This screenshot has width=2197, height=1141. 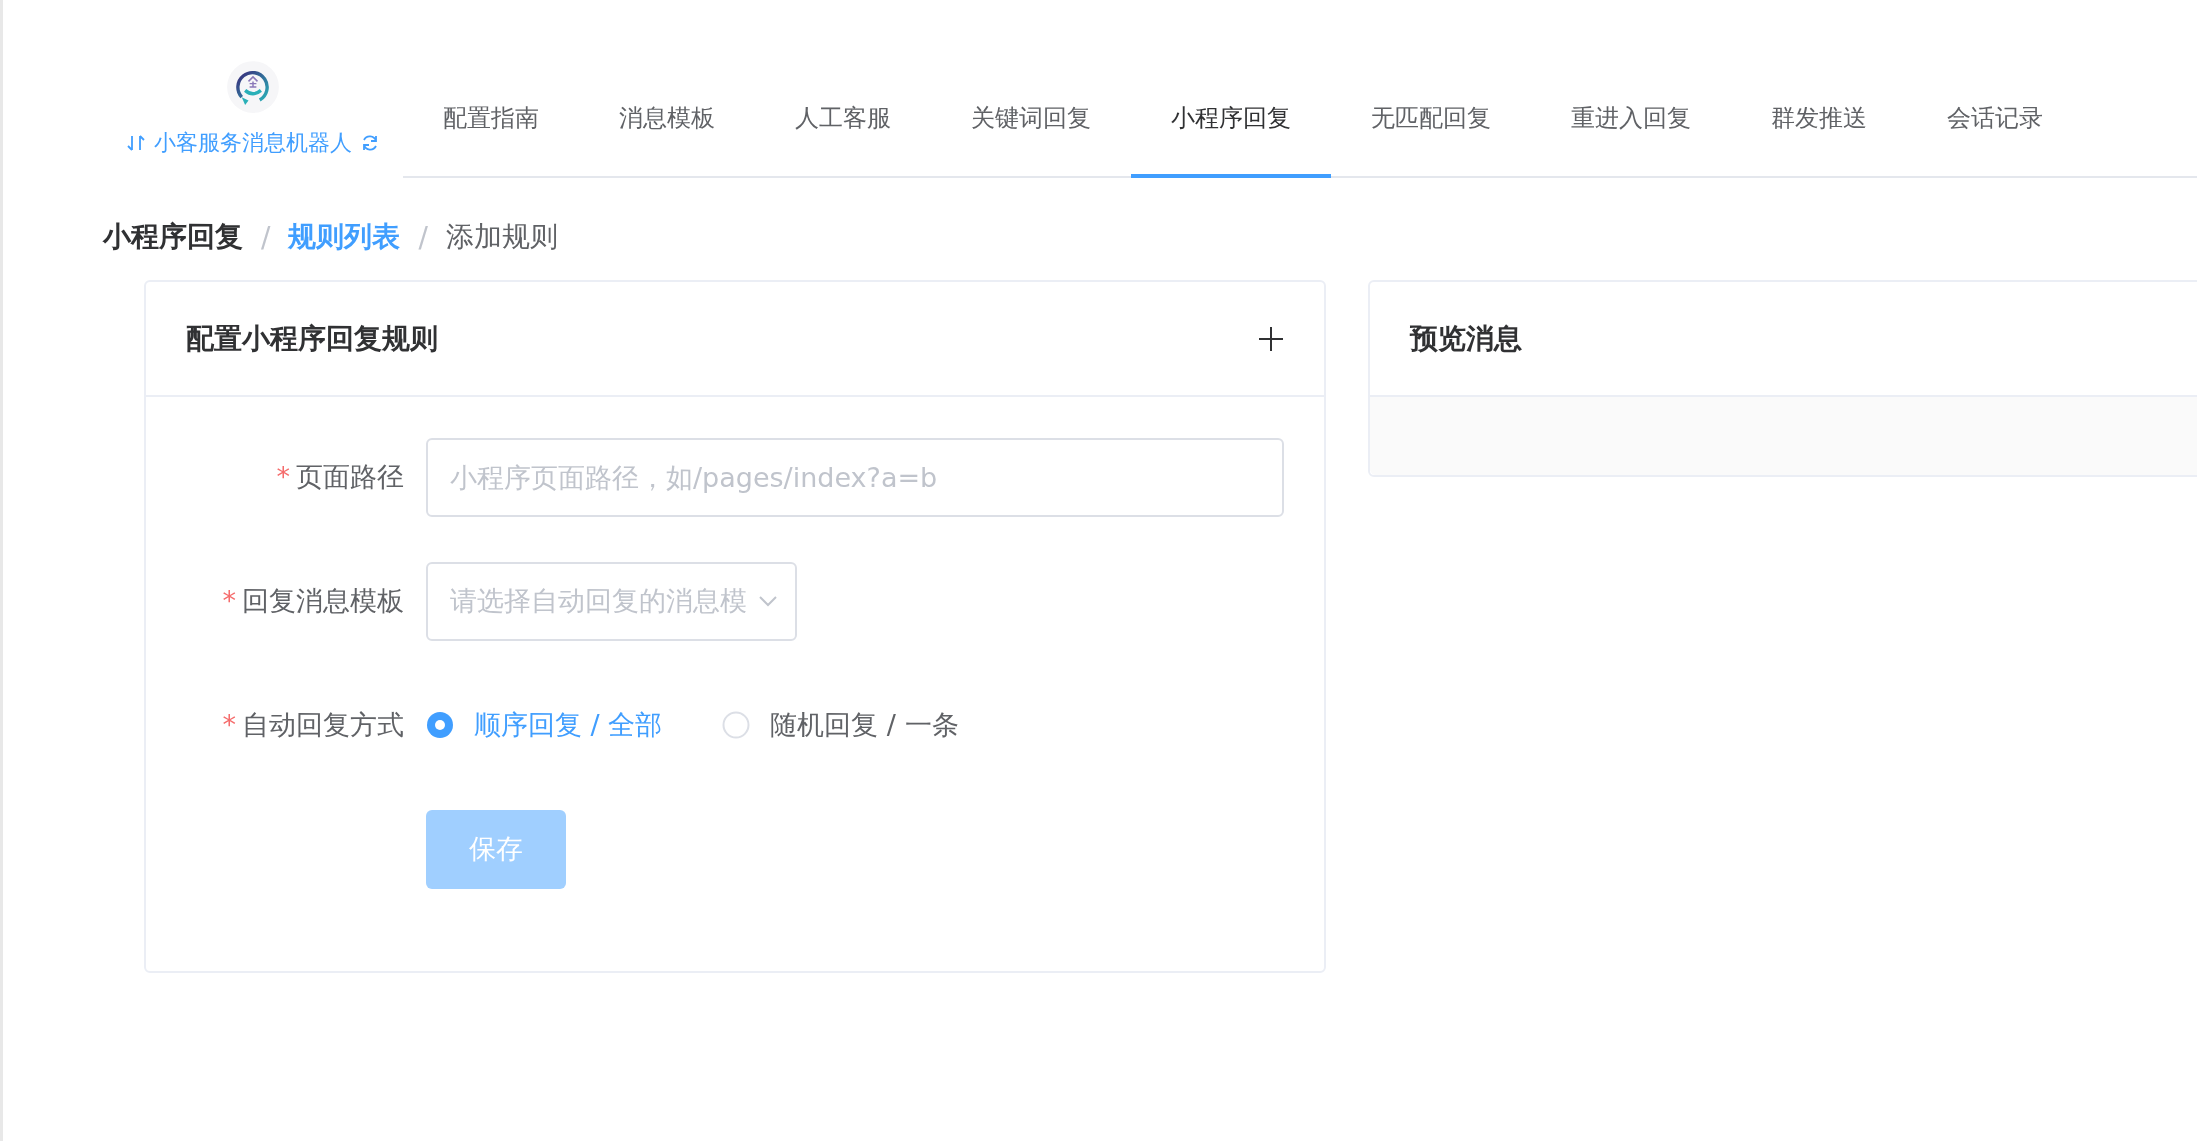 I want to click on nav-tab: 小程序回复, so click(x=1231, y=140).